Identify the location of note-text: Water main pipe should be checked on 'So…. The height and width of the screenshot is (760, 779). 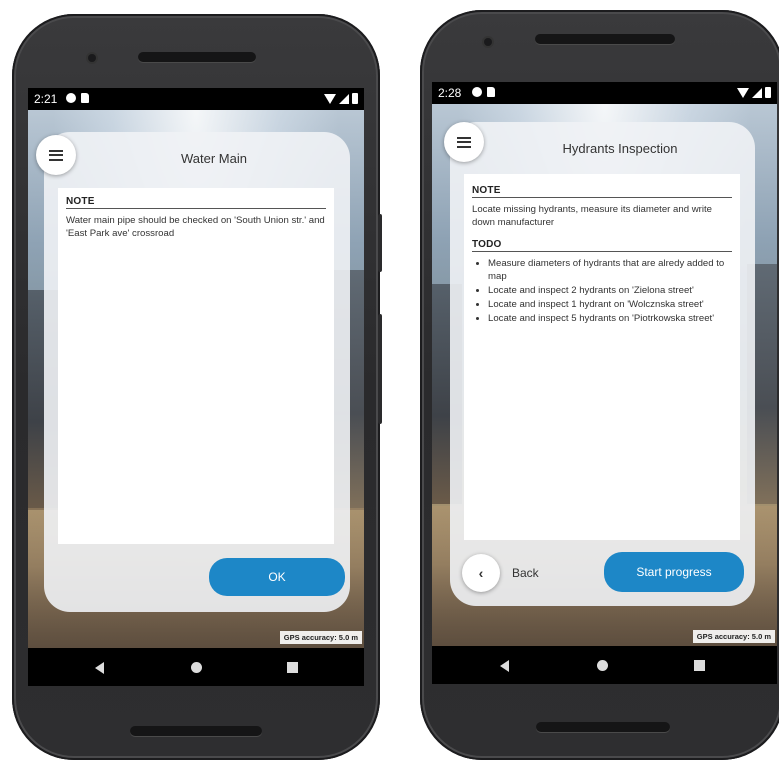
(195, 227).